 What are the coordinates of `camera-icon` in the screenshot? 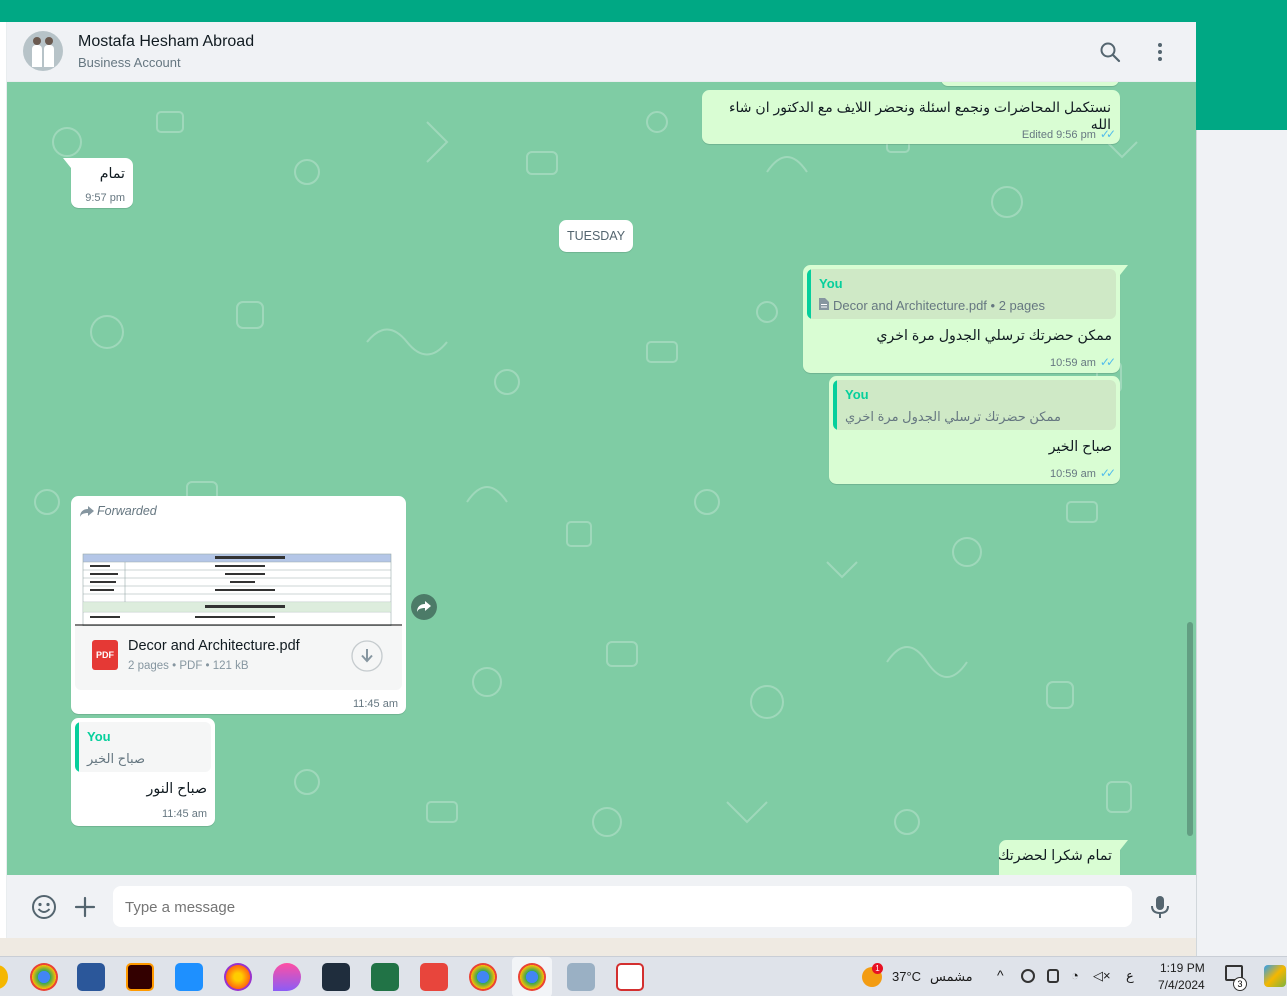 It's located at (1053, 976).